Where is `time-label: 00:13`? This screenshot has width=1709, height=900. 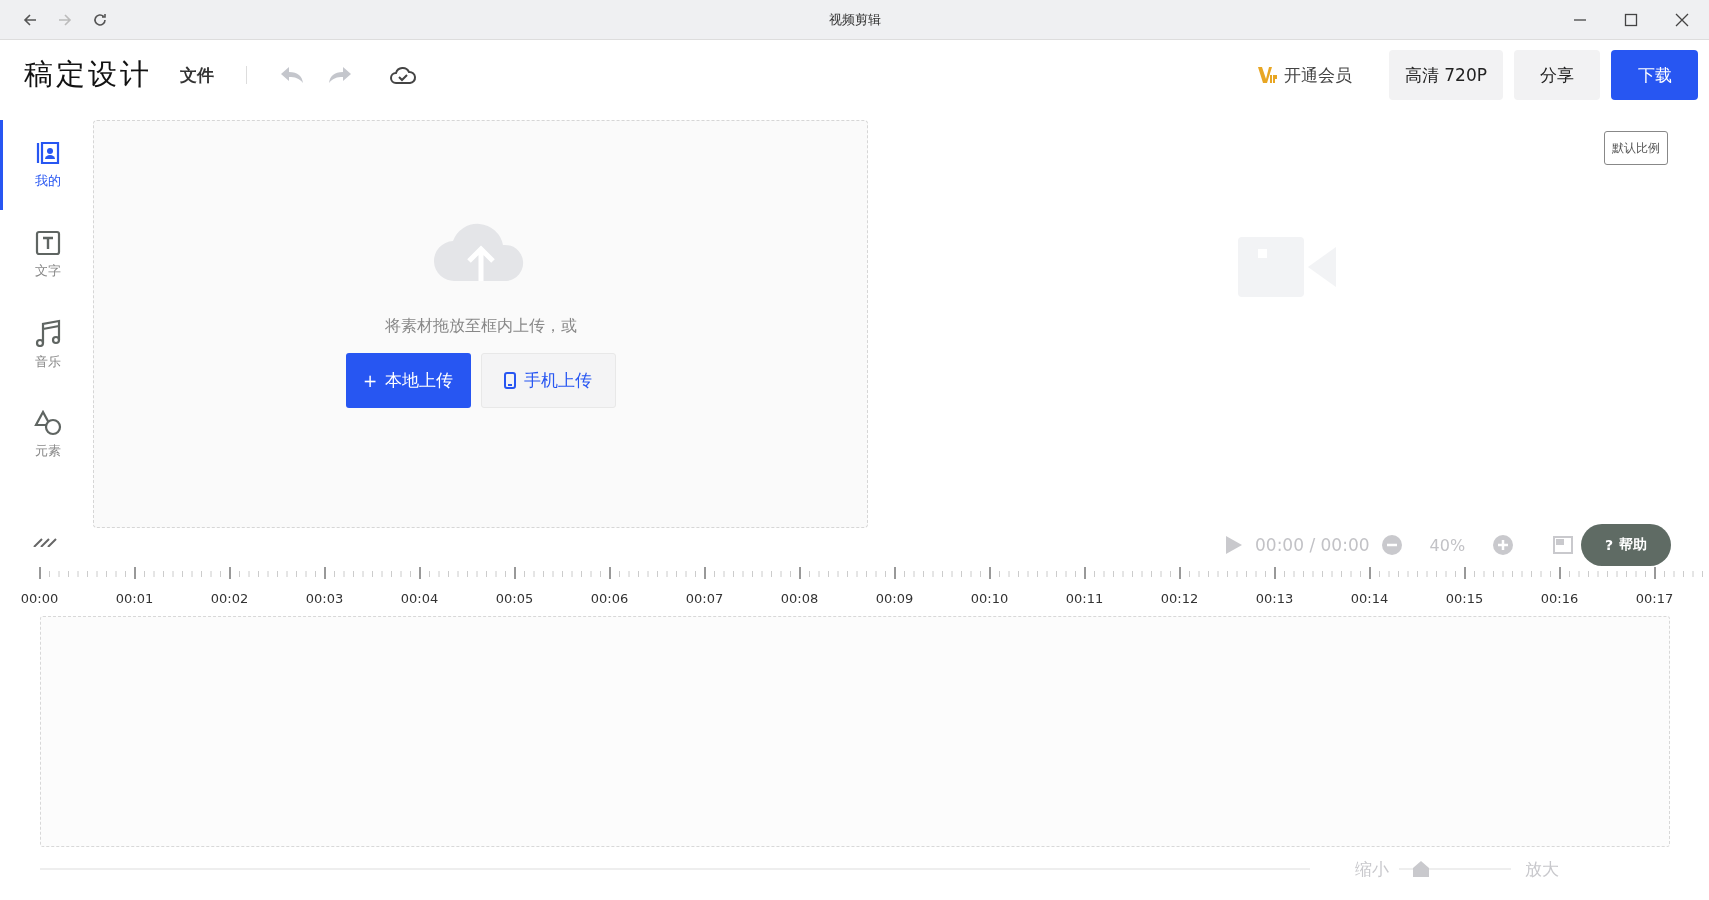
time-label: 00:13 is located at coordinates (1274, 598).